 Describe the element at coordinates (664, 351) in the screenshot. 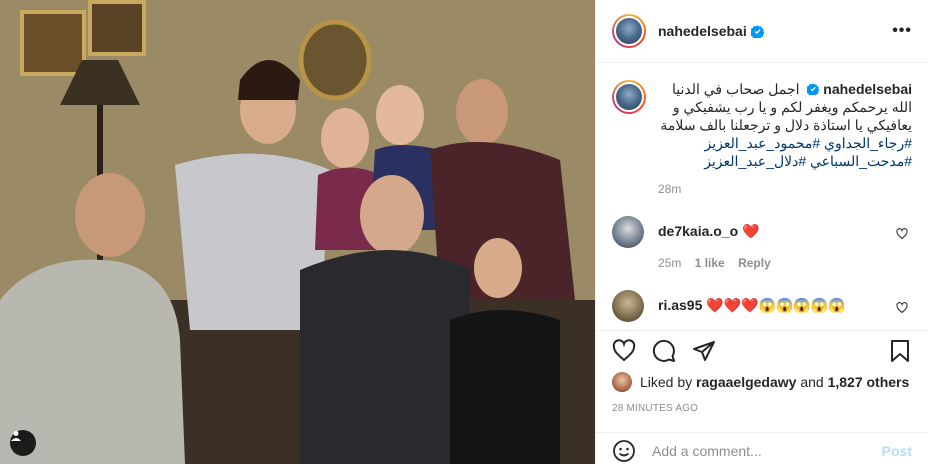

I see `comment-icon` at that location.